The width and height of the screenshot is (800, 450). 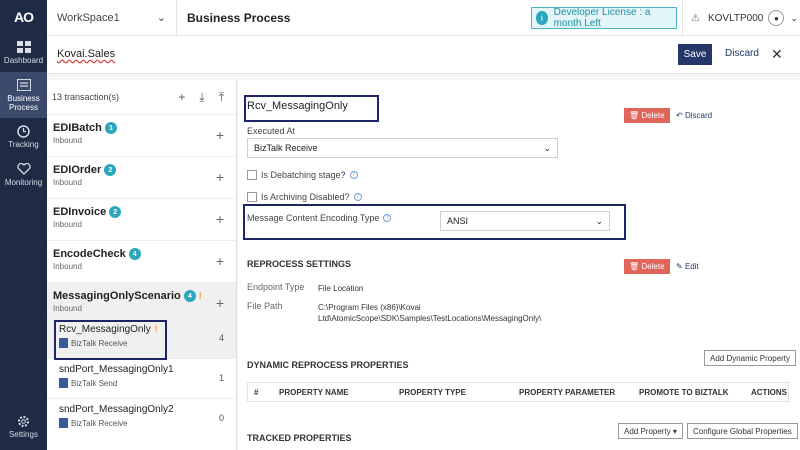 What do you see at coordinates (141, 378) in the screenshot?
I see `stage-item: sndPort_MessagingOnly1 BizTalk Send 1` at bounding box center [141, 378].